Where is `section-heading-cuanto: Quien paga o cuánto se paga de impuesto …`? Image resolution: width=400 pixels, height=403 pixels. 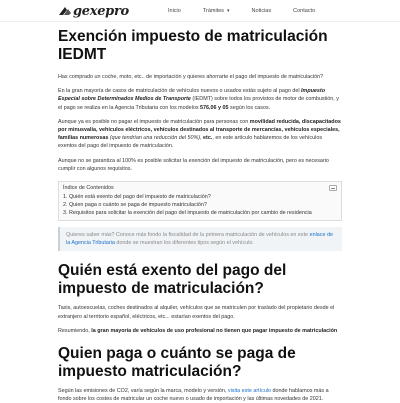 section-heading-cuanto: Quien paga o cuánto se paga de impuesto … is located at coordinates (177, 363).